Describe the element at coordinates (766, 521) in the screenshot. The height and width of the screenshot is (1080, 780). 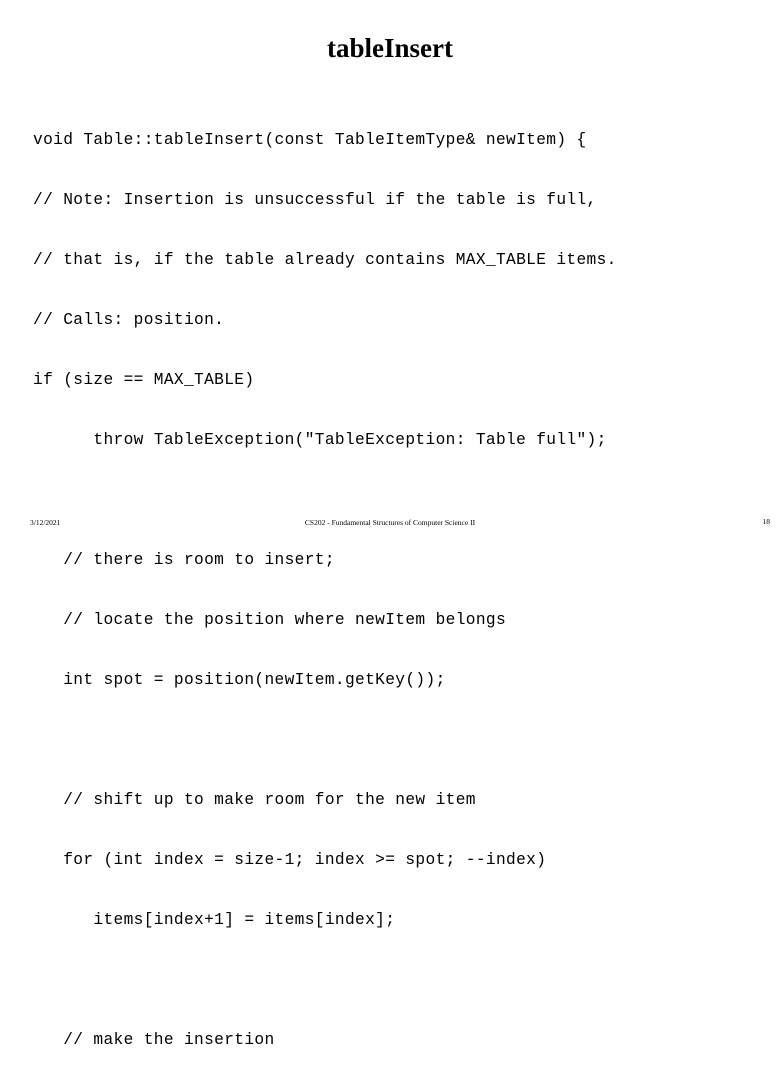
I see `footer-page-number: 18` at that location.